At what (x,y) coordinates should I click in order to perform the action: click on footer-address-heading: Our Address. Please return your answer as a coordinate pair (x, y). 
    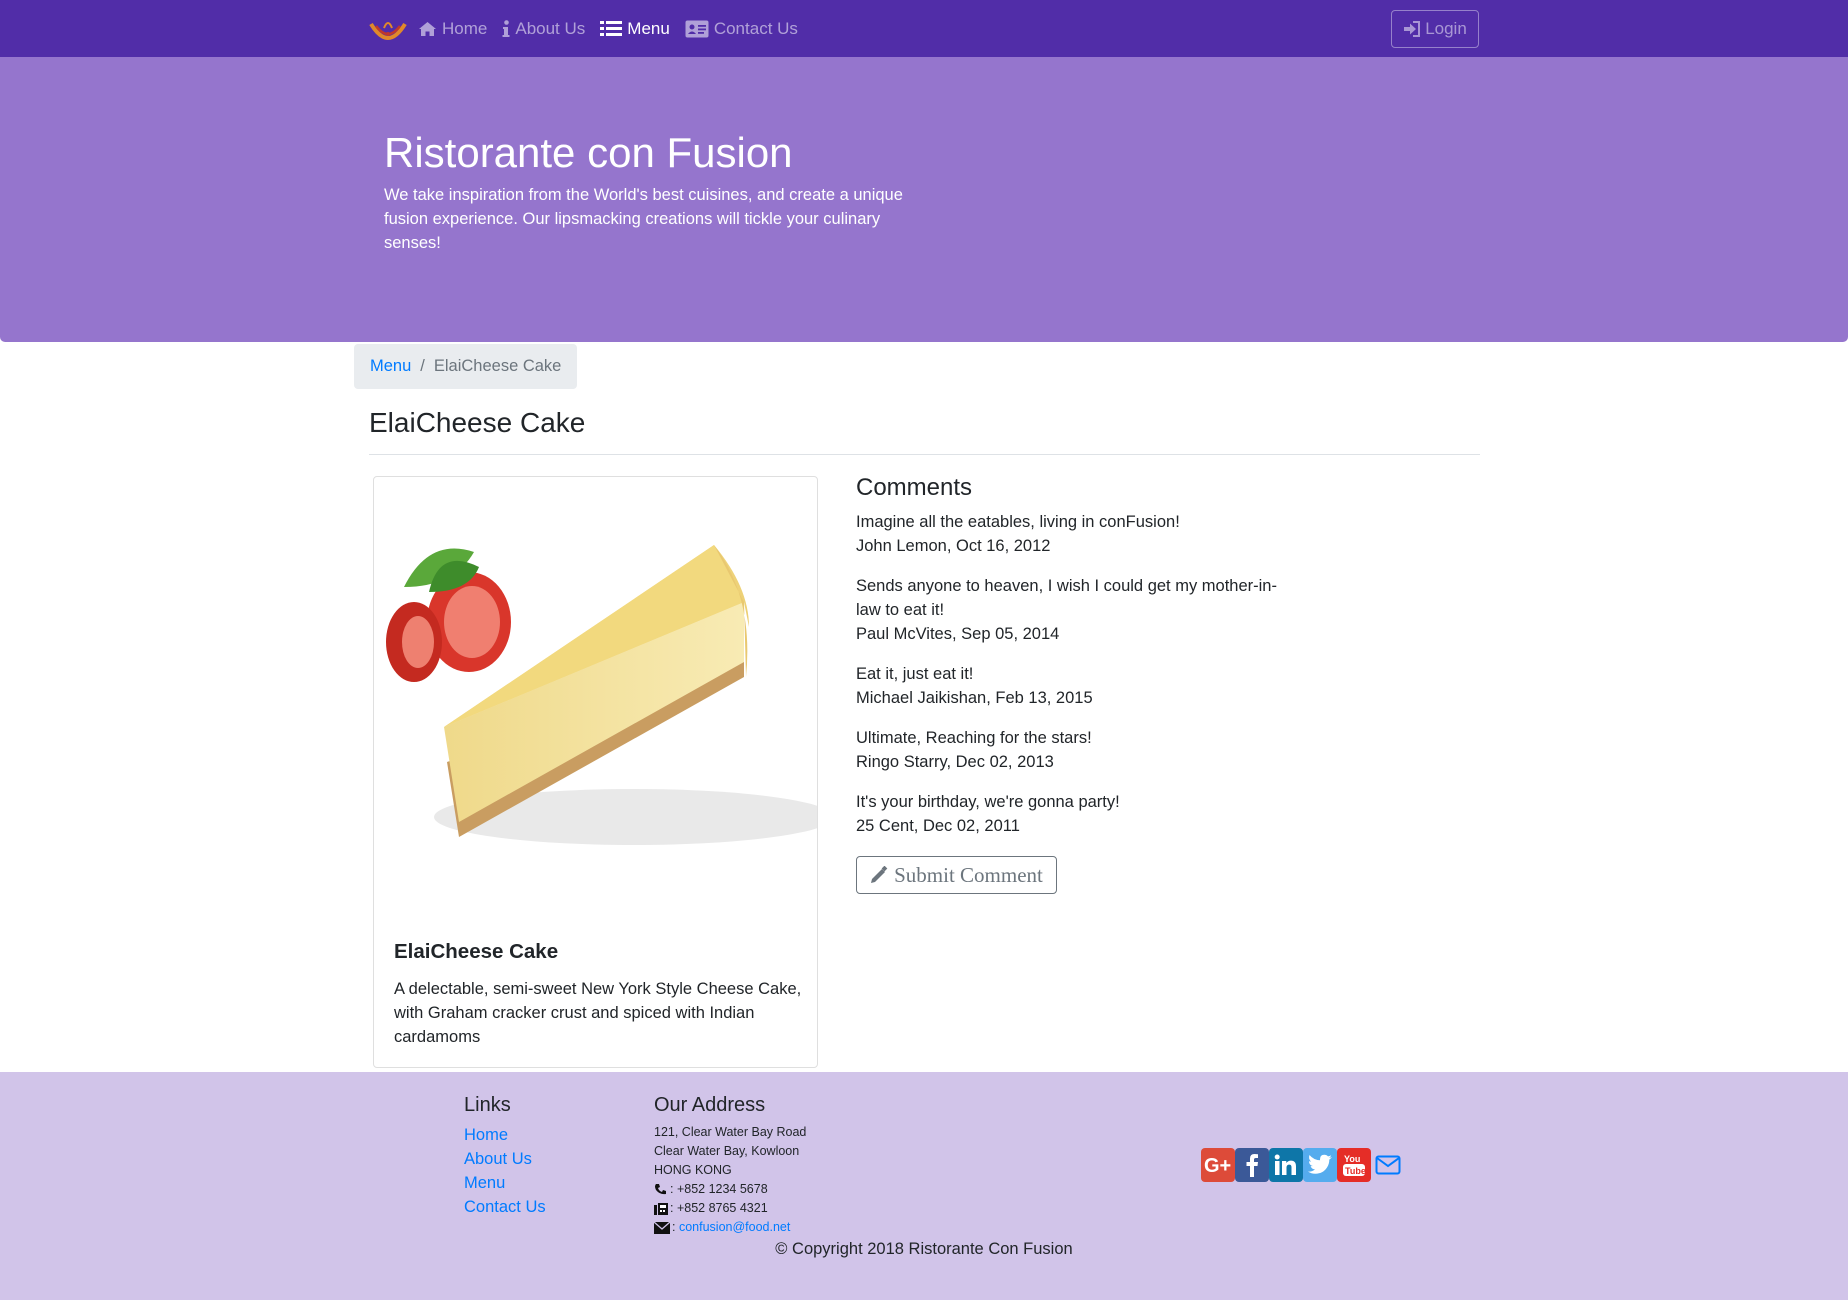
    Looking at the image, I should click on (710, 1105).